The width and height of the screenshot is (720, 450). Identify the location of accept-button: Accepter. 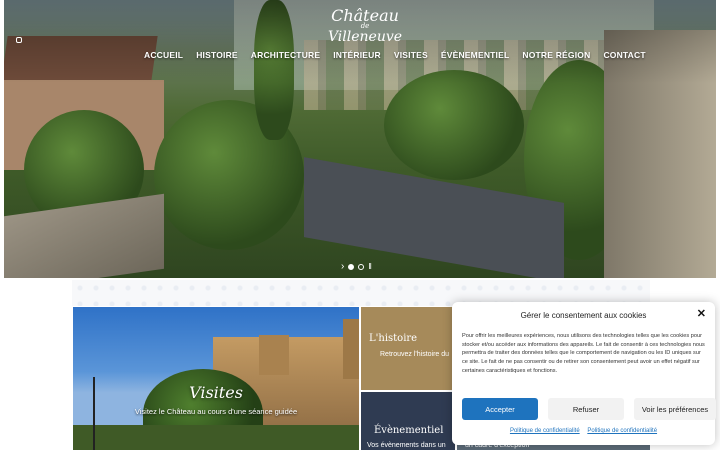
(500, 409).